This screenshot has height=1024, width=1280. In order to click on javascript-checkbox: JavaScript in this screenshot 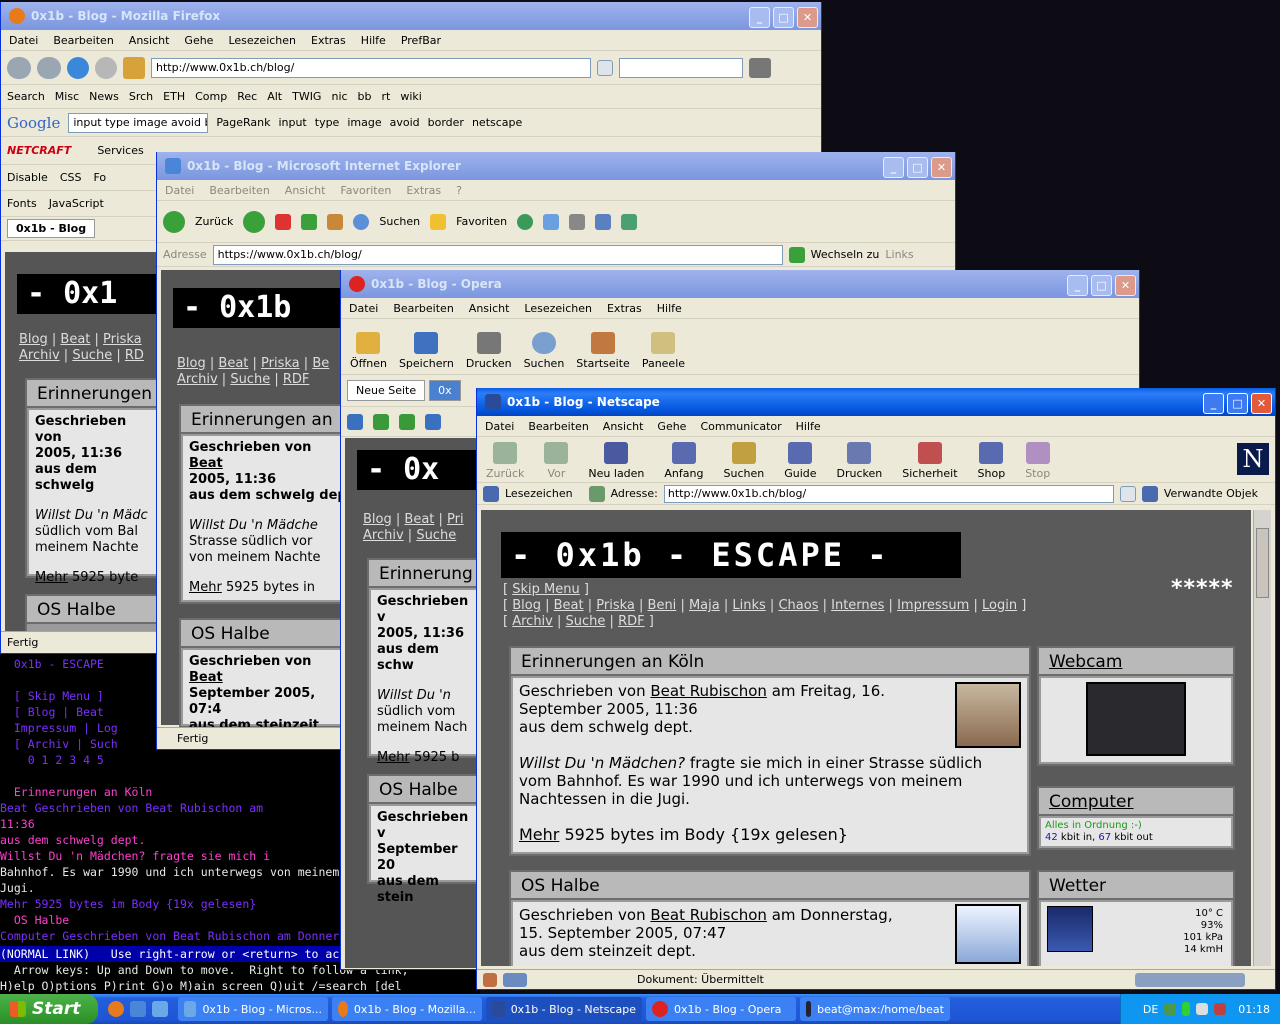, I will do `click(76, 203)`.